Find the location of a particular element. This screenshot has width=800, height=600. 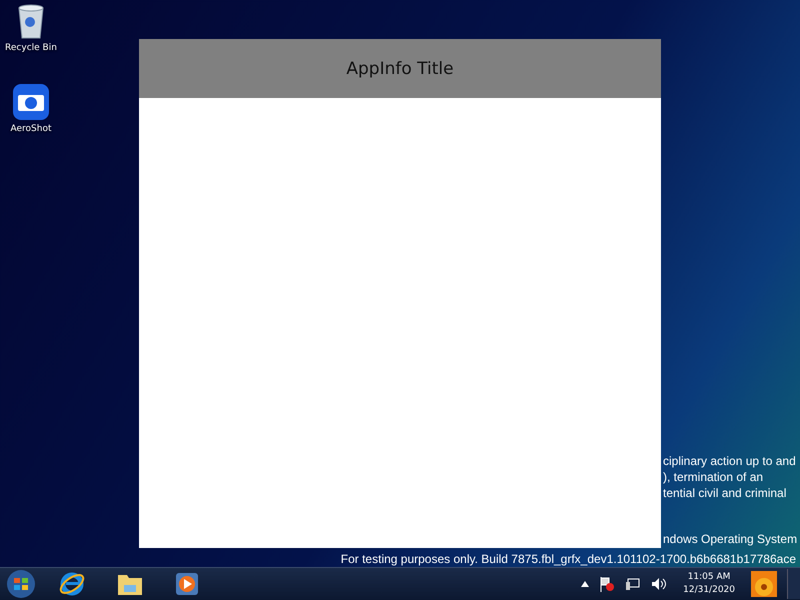

clock-date: 12/31/2020 is located at coordinates (709, 590).